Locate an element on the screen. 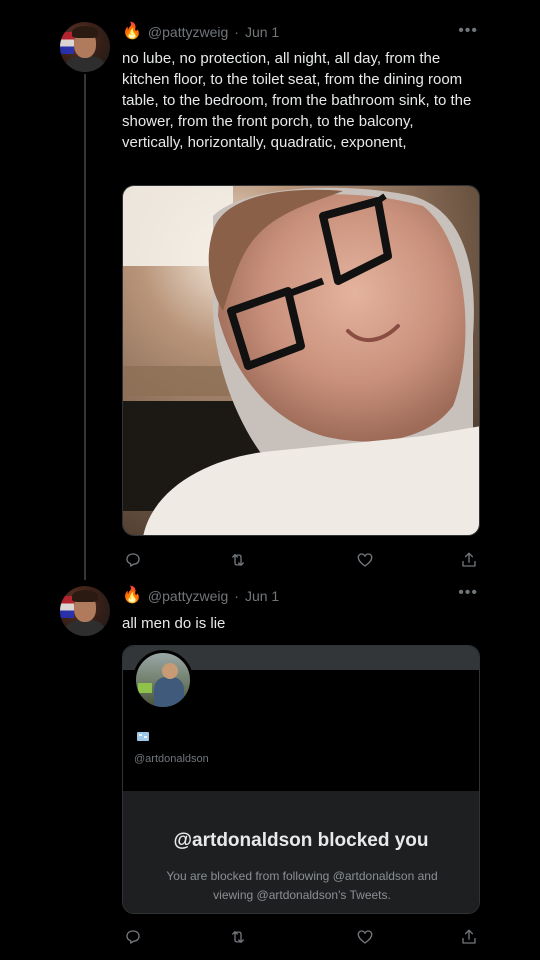  quoted-avatar is located at coordinates (163, 680).